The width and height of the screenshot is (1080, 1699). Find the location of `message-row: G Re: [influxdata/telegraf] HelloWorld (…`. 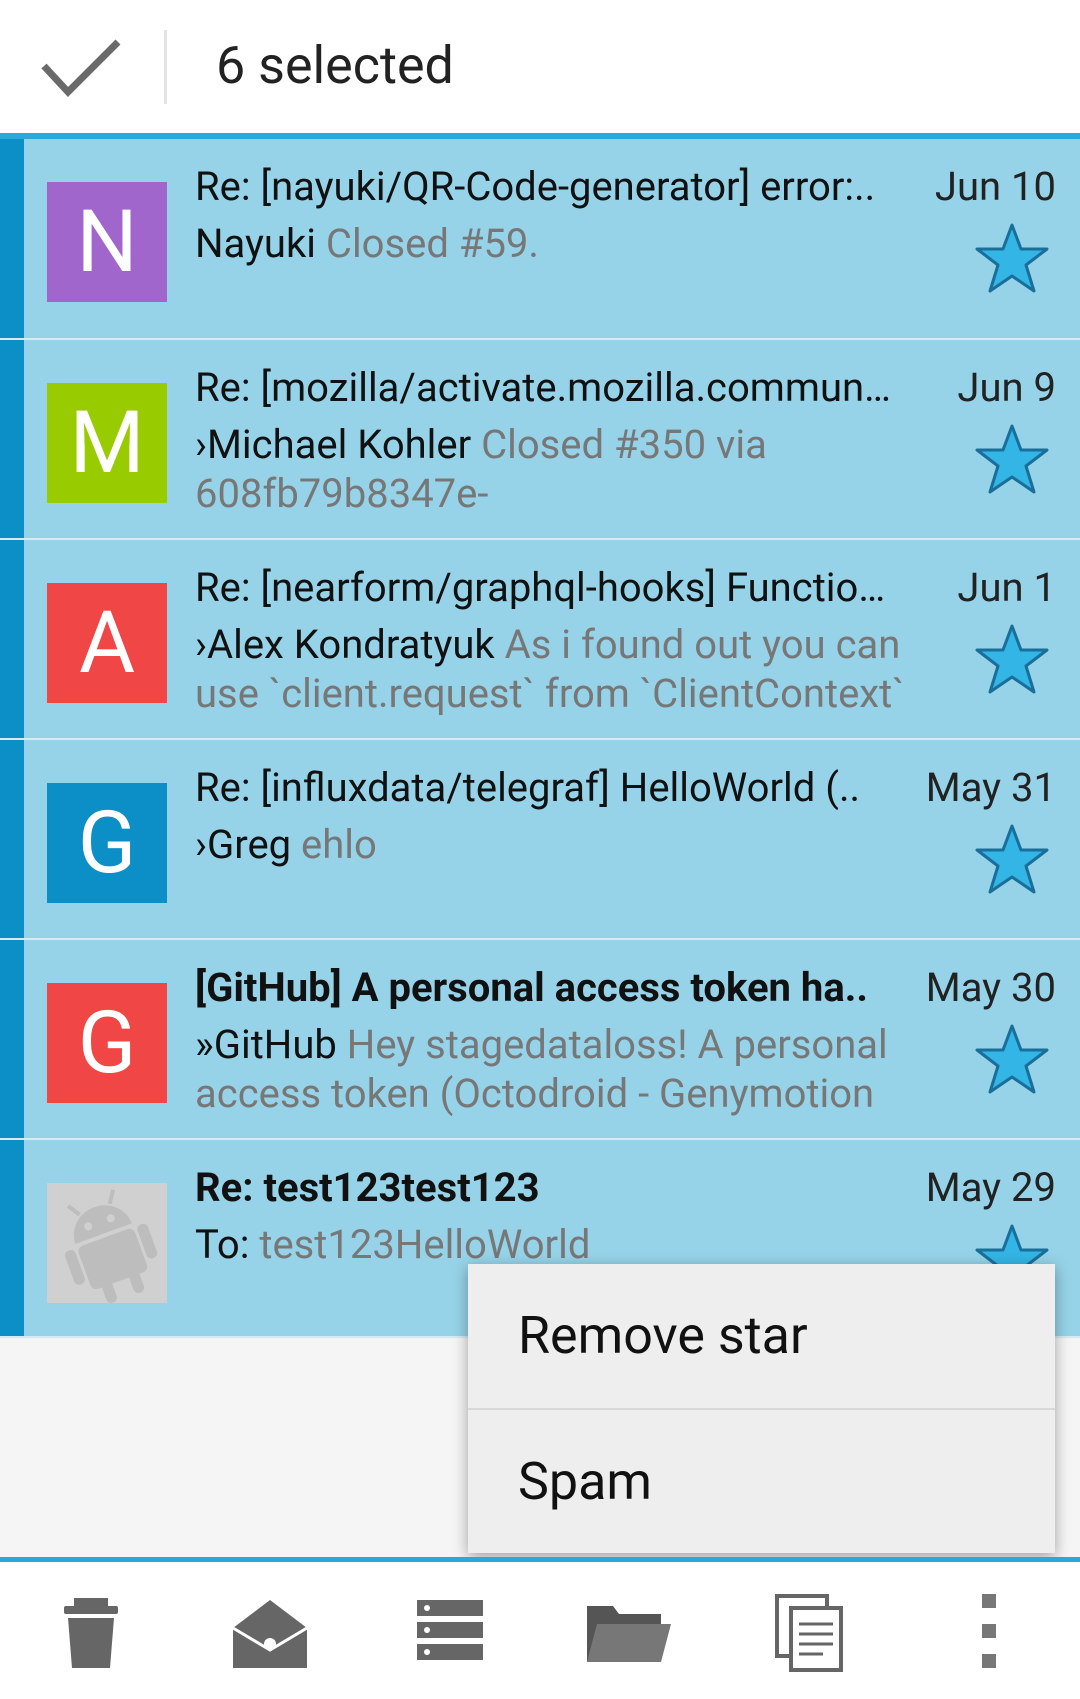

message-row: G Re: [influxdata/telegraf] HelloWorld (… is located at coordinates (540, 840).